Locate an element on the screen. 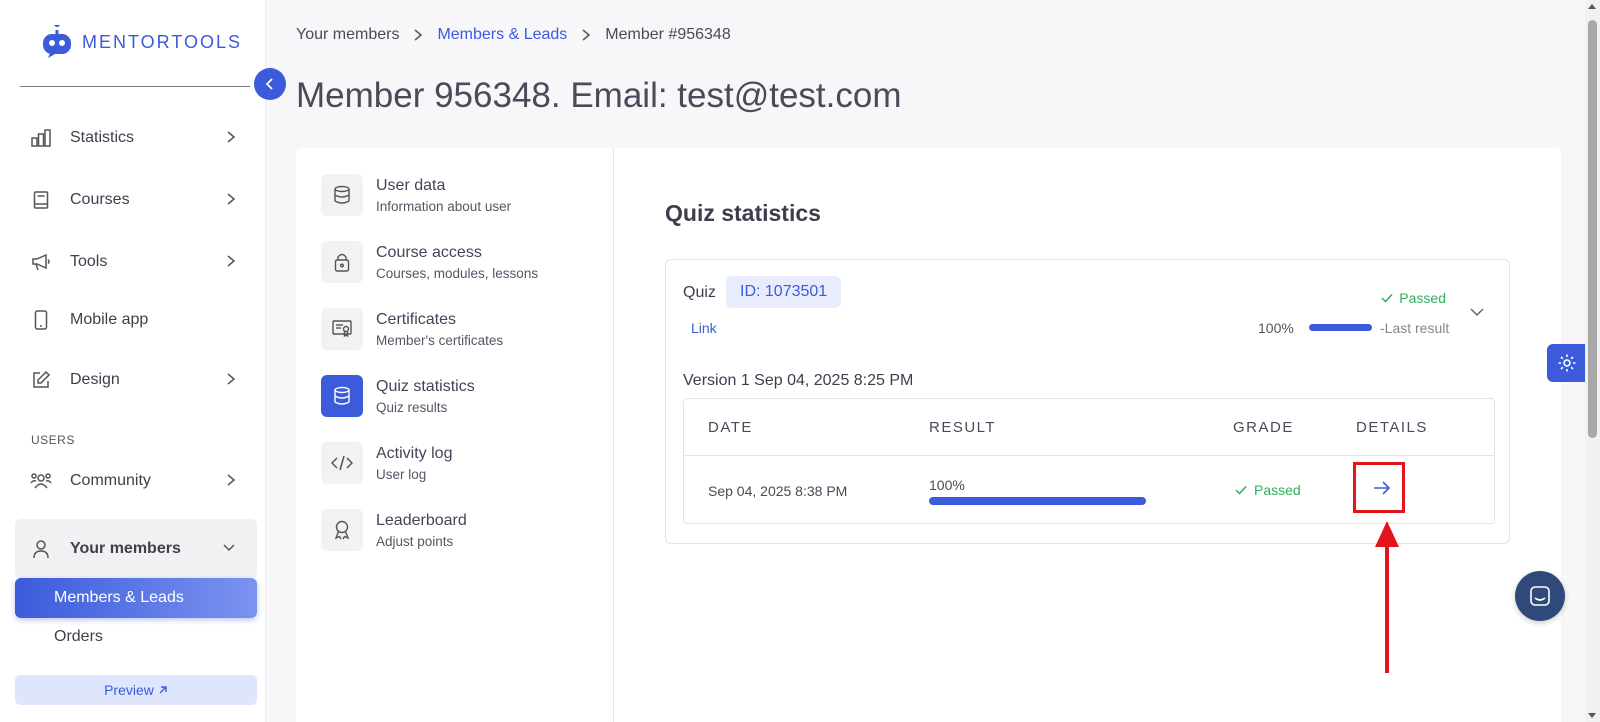 The height and width of the screenshot is (722, 1600). subnav-item-quiz-statistics: Quiz statistics Quiz results is located at coordinates (461, 396).